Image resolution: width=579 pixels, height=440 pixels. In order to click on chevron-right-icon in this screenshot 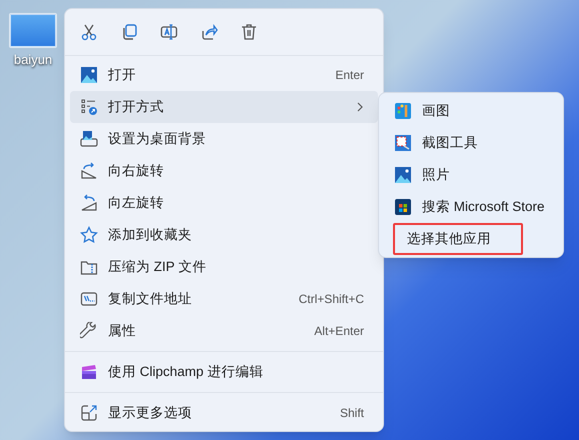, I will do `click(360, 107)`.